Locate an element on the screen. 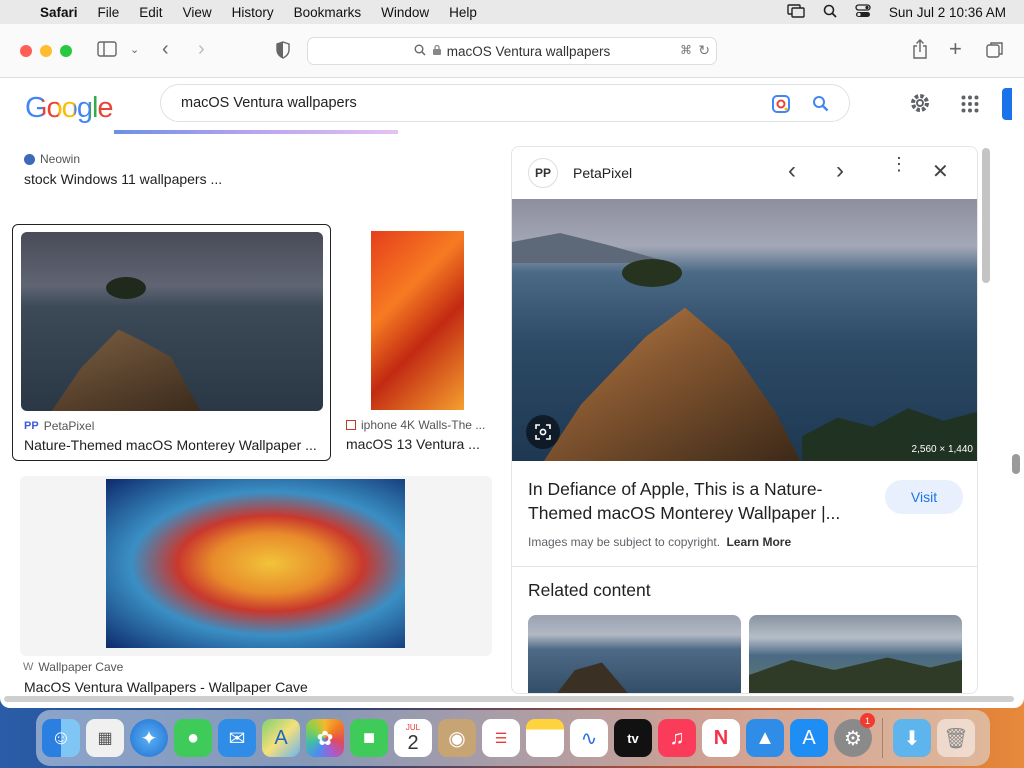  notes-icon is located at coordinates (545, 738).